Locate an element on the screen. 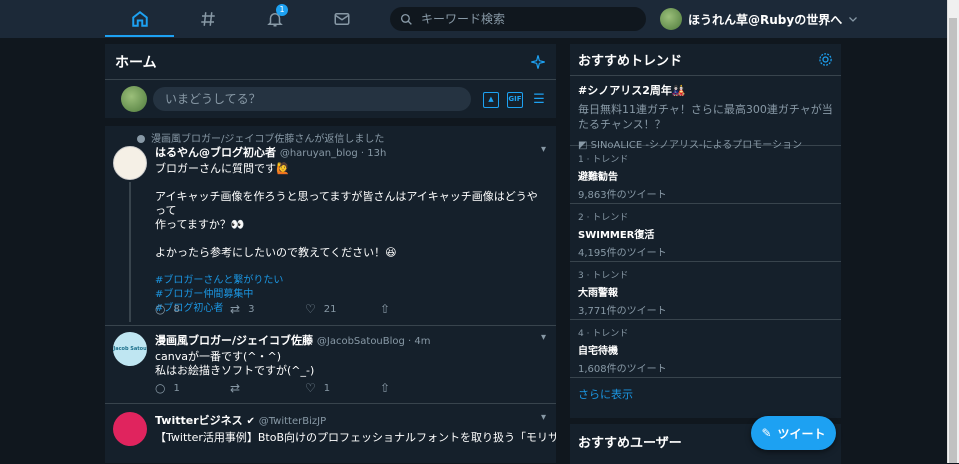  promoted-icon: ◩ is located at coordinates (584, 145).